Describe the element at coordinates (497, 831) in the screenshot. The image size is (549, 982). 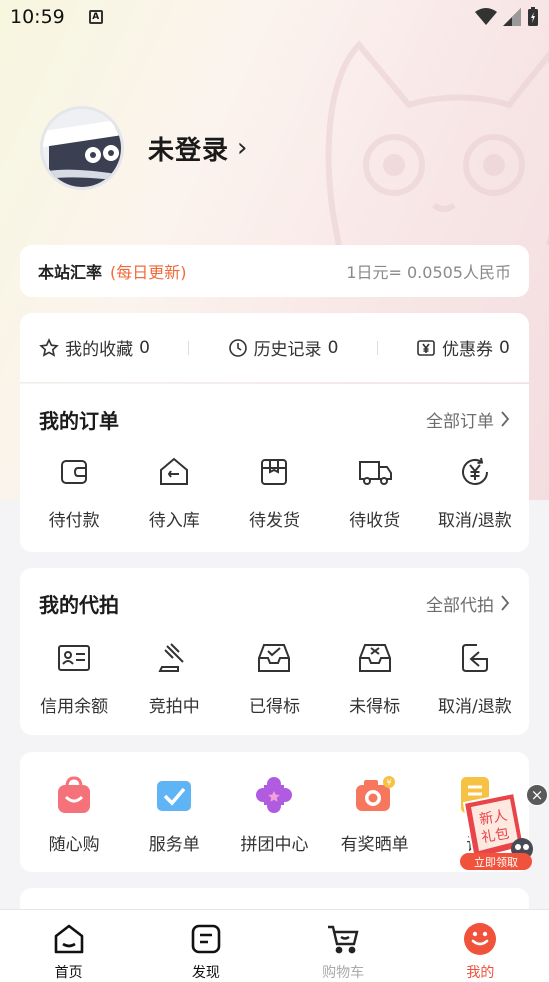
I see `new-user-gift-badge: 新人 礼包 立即领取` at that location.